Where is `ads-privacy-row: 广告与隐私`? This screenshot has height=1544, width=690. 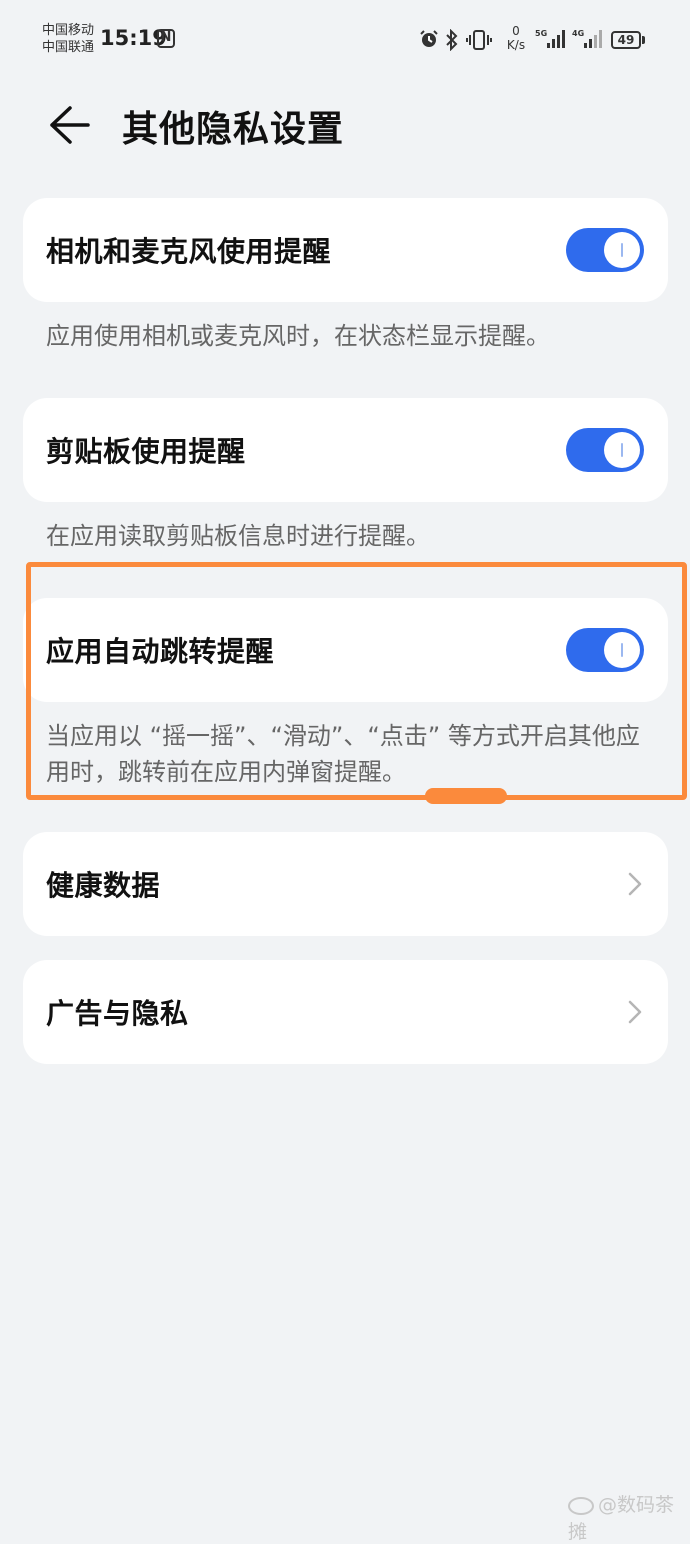
ads-privacy-row: 广告与隐私 is located at coordinates (345, 1012).